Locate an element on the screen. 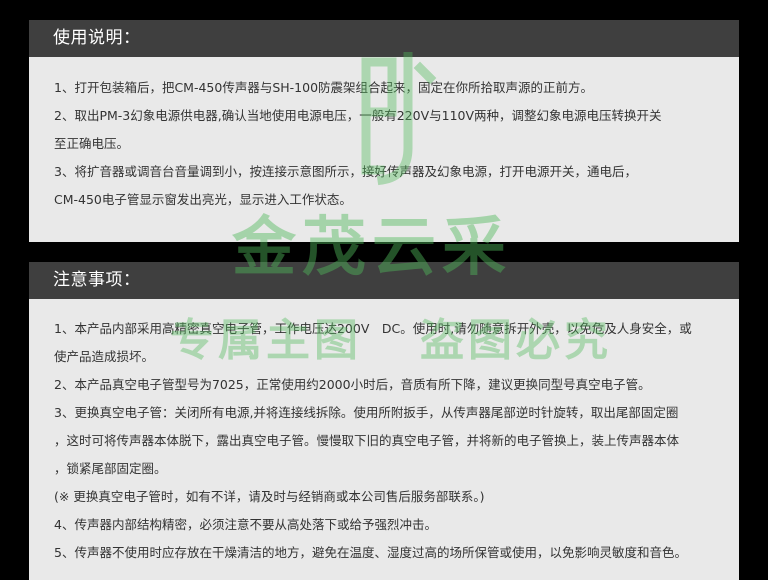 The image size is (768, 580). notes-line: 4、传声器内部结构精密，必须注意不要从高处落下或给予强烈冲击。 is located at coordinates (245, 524).